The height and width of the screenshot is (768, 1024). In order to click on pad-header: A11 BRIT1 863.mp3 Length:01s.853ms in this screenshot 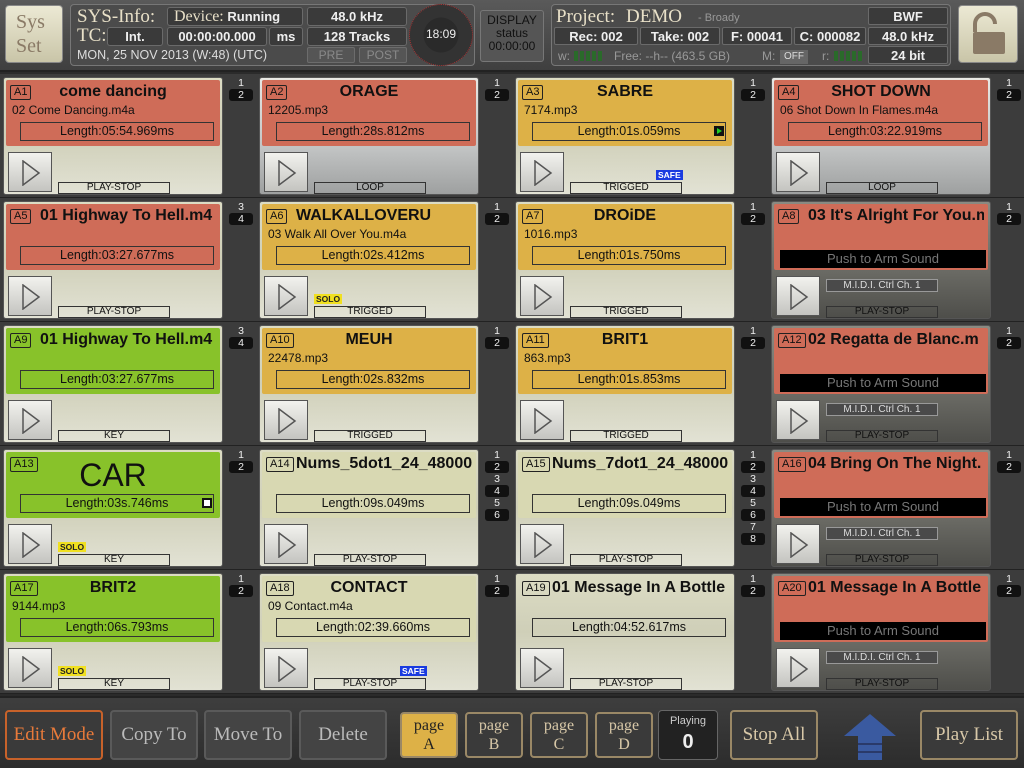, I will do `click(625, 361)`.